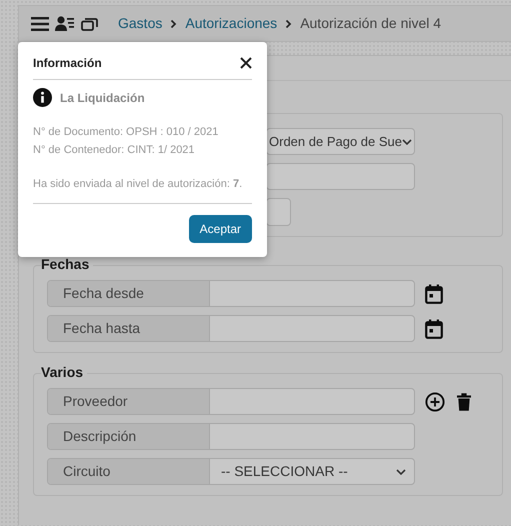 The height and width of the screenshot is (526, 511). What do you see at coordinates (40, 23) in the screenshot?
I see `menu-icon` at bounding box center [40, 23].